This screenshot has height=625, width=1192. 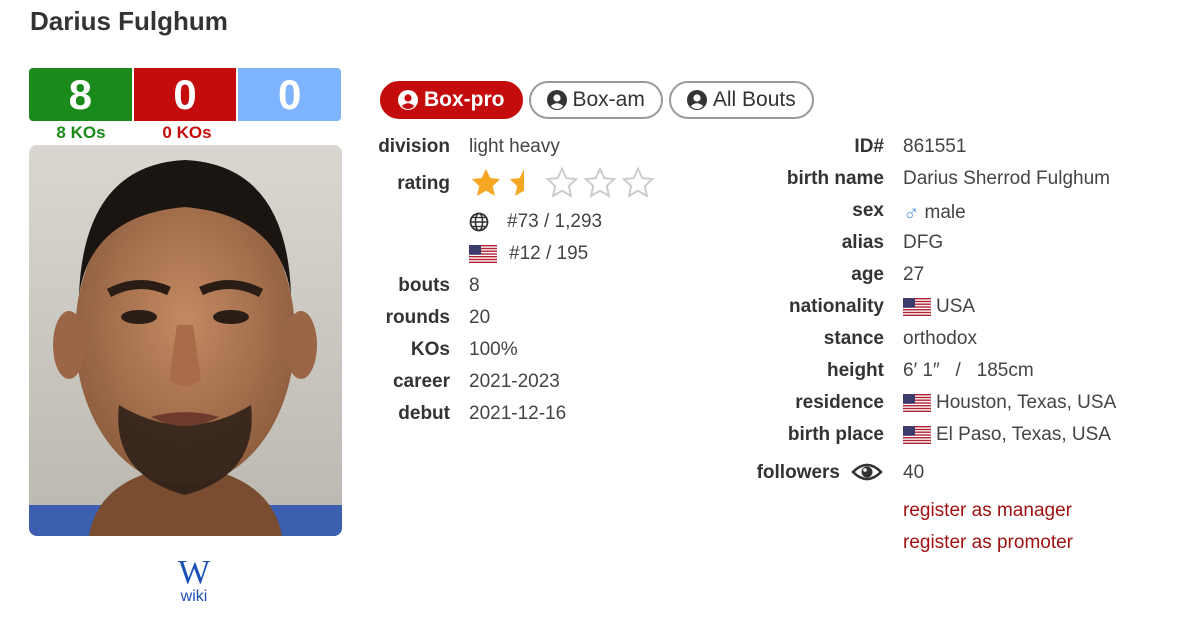 I want to click on age-label: age, so click(x=867, y=274).